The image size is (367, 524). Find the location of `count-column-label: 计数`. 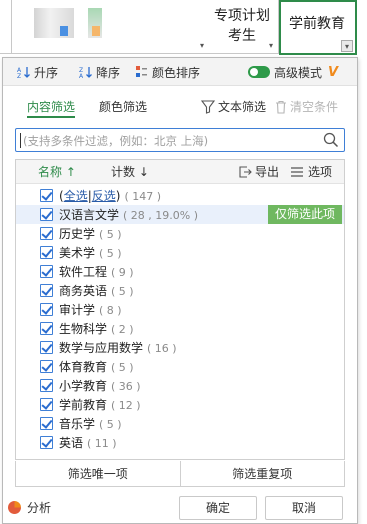

count-column-label: 计数 is located at coordinates (123, 172).